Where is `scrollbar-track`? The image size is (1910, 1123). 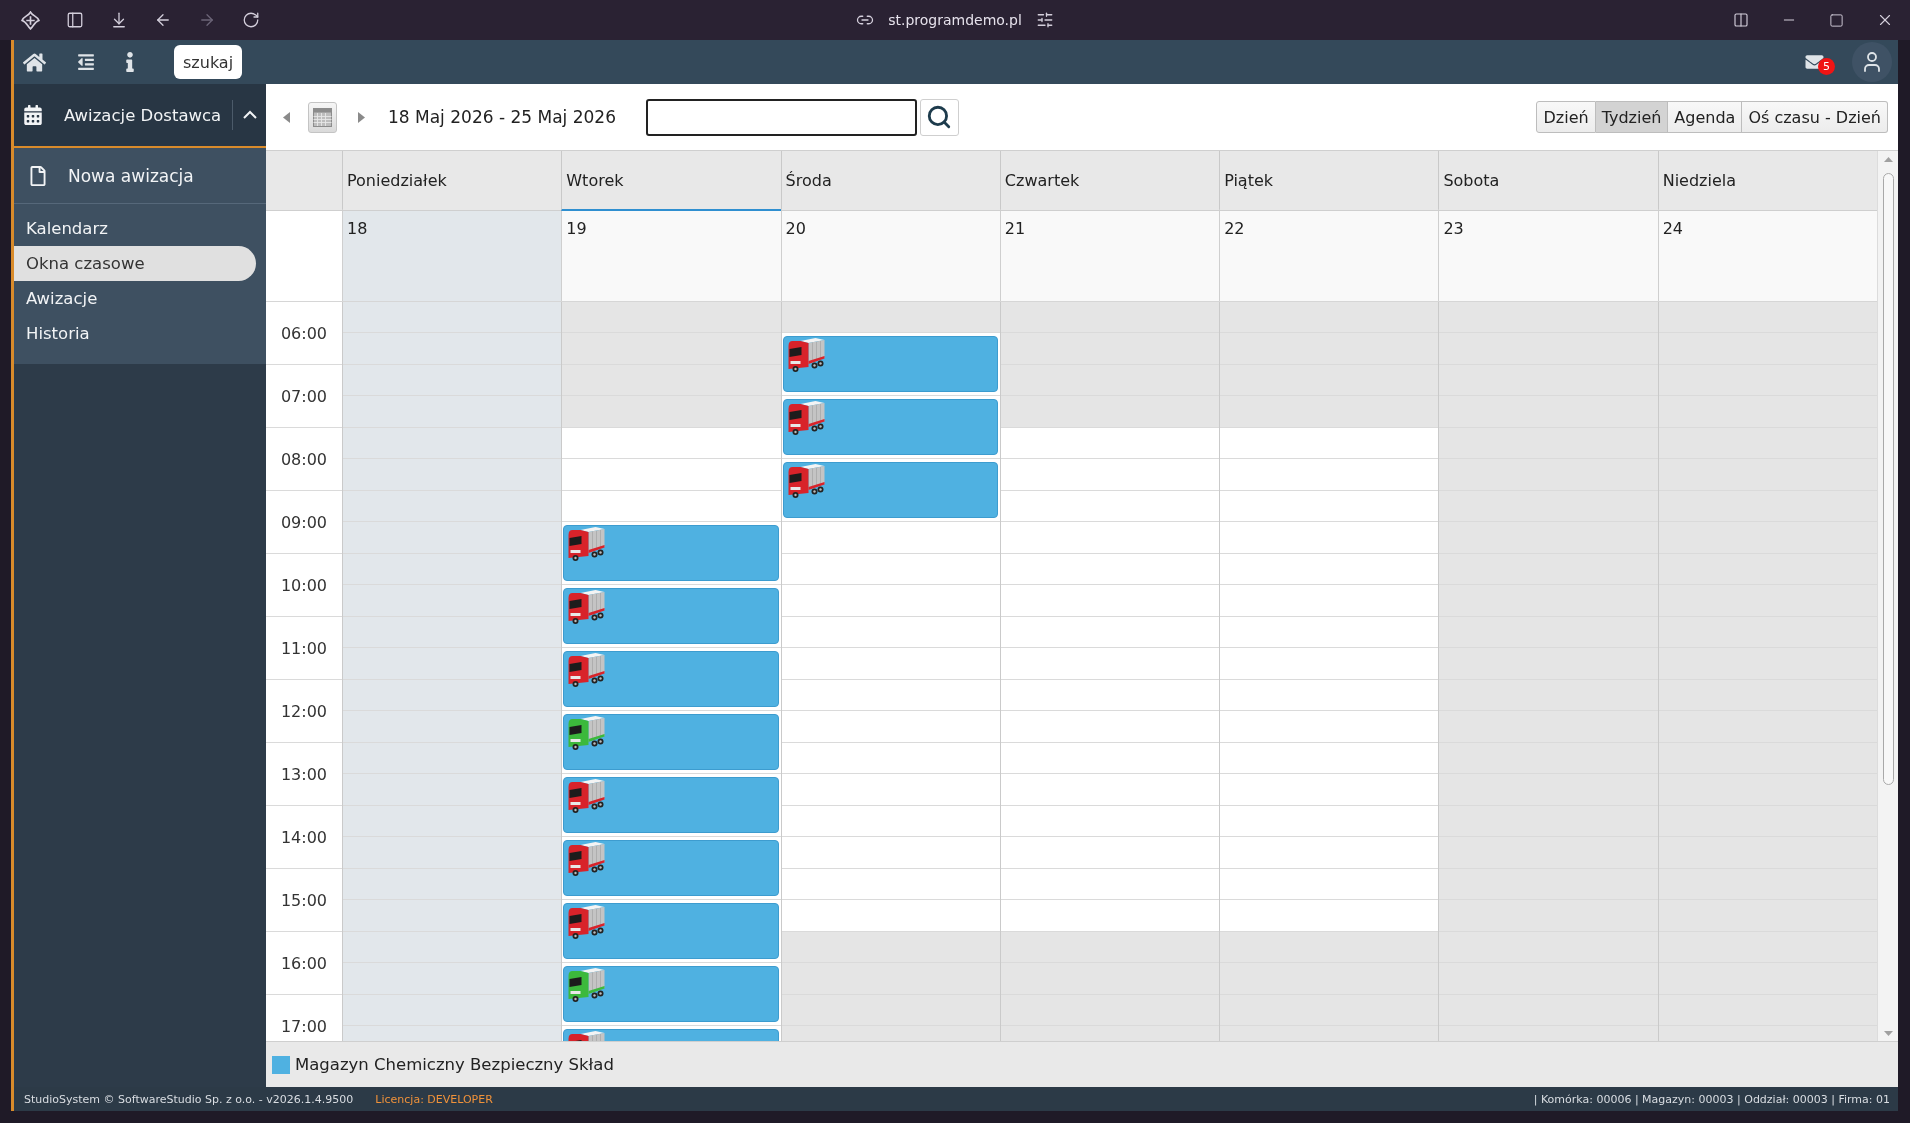
scrollbar-track is located at coordinates (1887, 596).